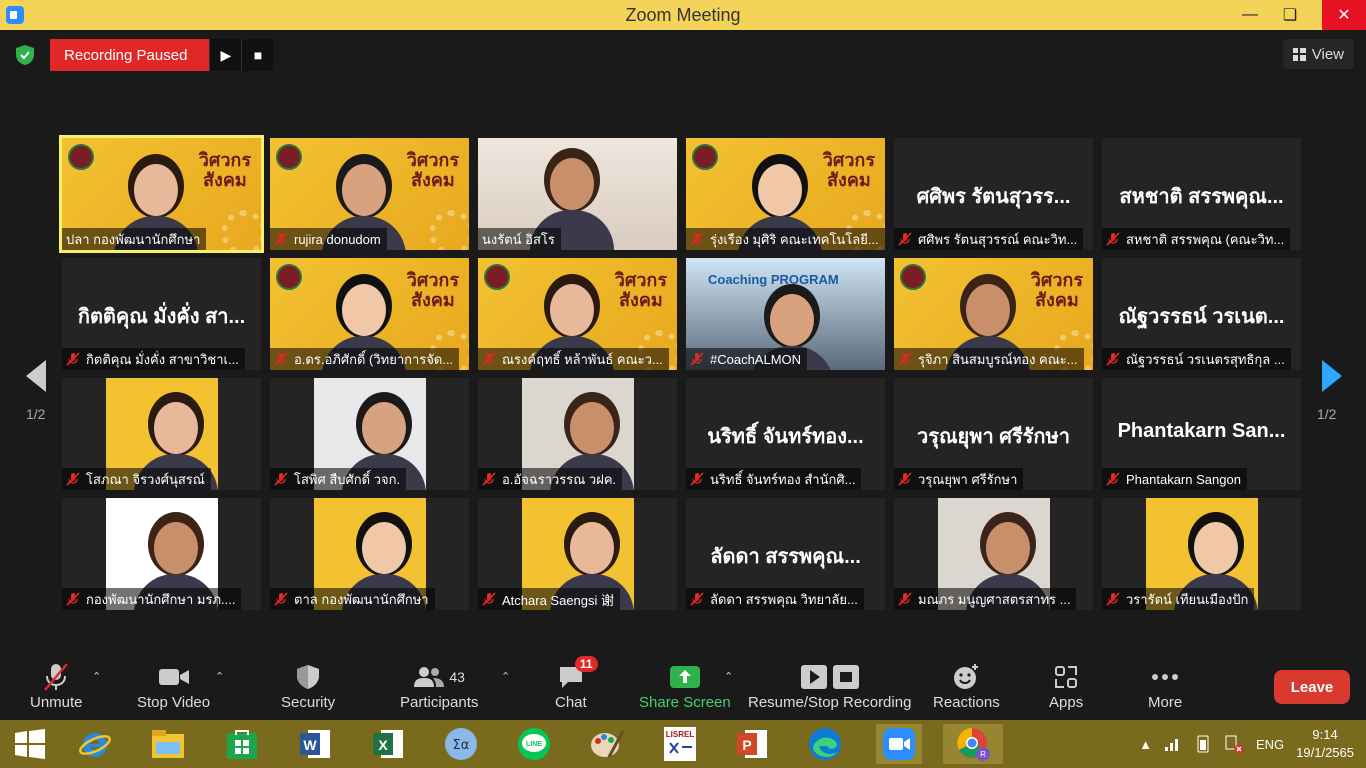 This screenshot has width=1366, height=768. I want to click on maximize-button: ❏, so click(1290, 15).